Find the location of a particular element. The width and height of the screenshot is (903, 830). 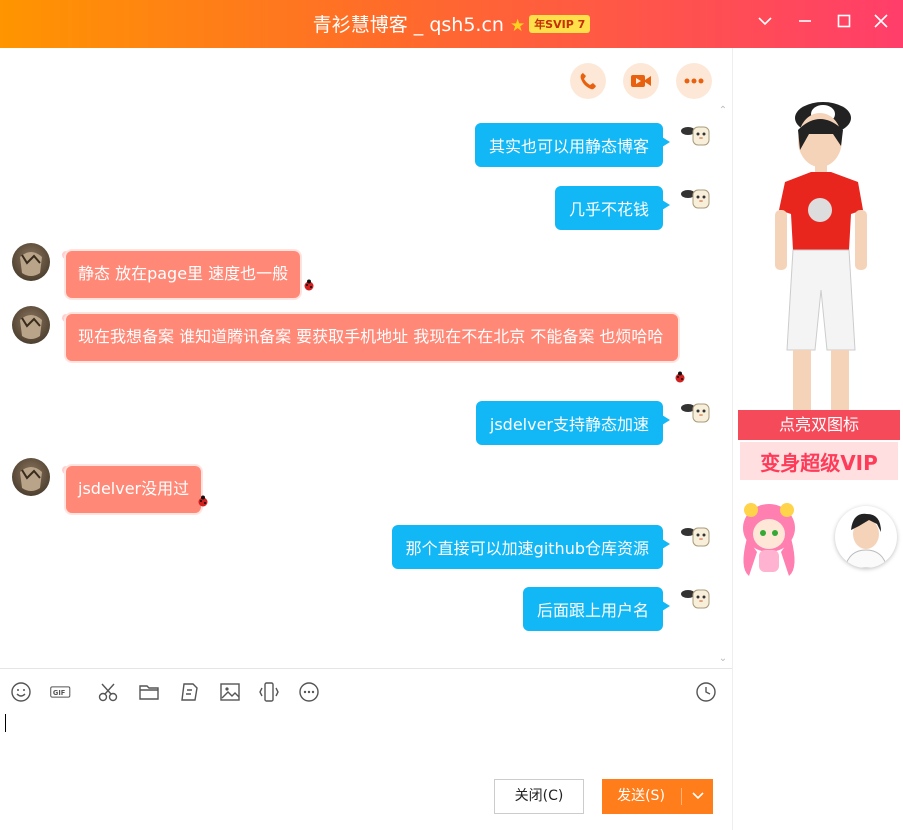

emoji-icon is located at coordinates (21, 692).